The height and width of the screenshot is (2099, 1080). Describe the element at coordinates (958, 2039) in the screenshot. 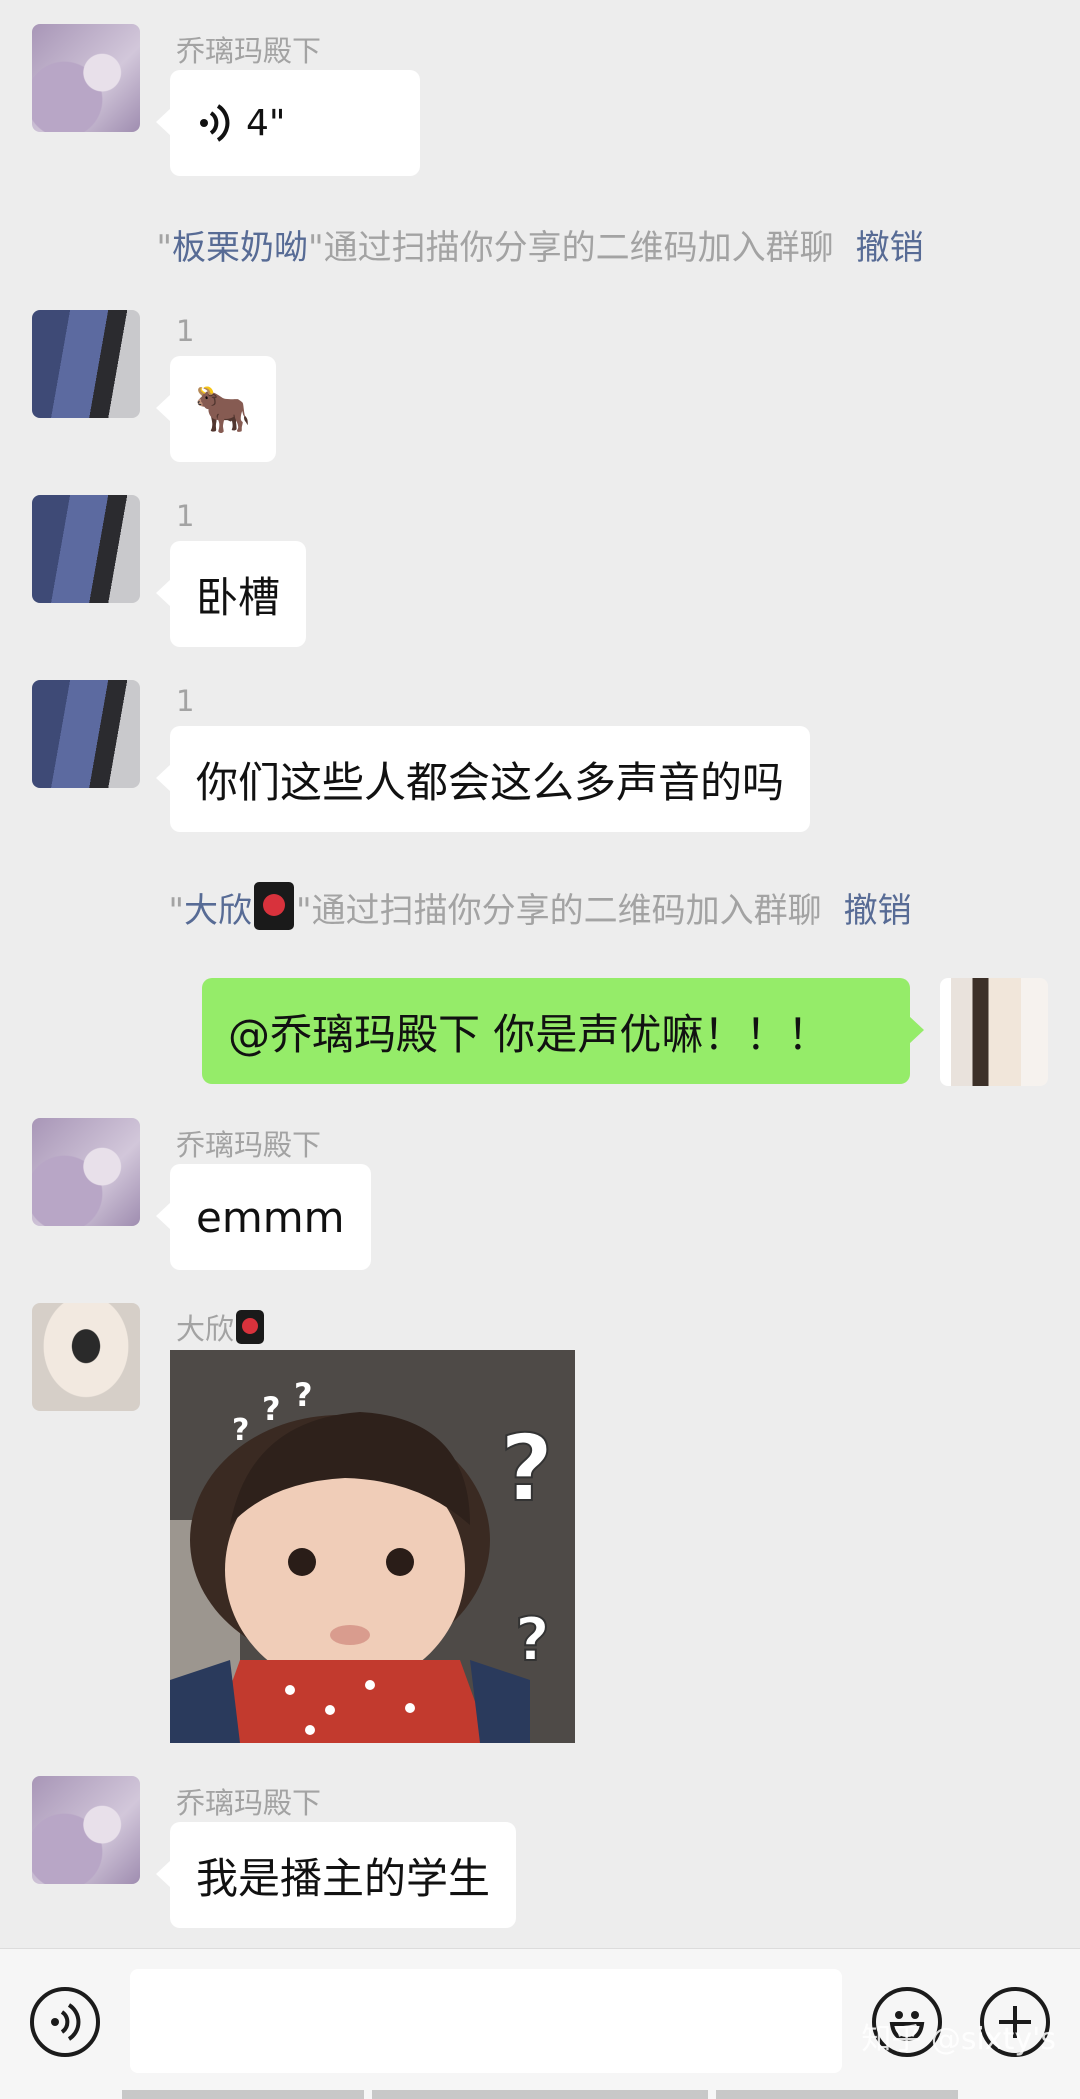

I see `watermark: 知乎 @sixty's` at that location.